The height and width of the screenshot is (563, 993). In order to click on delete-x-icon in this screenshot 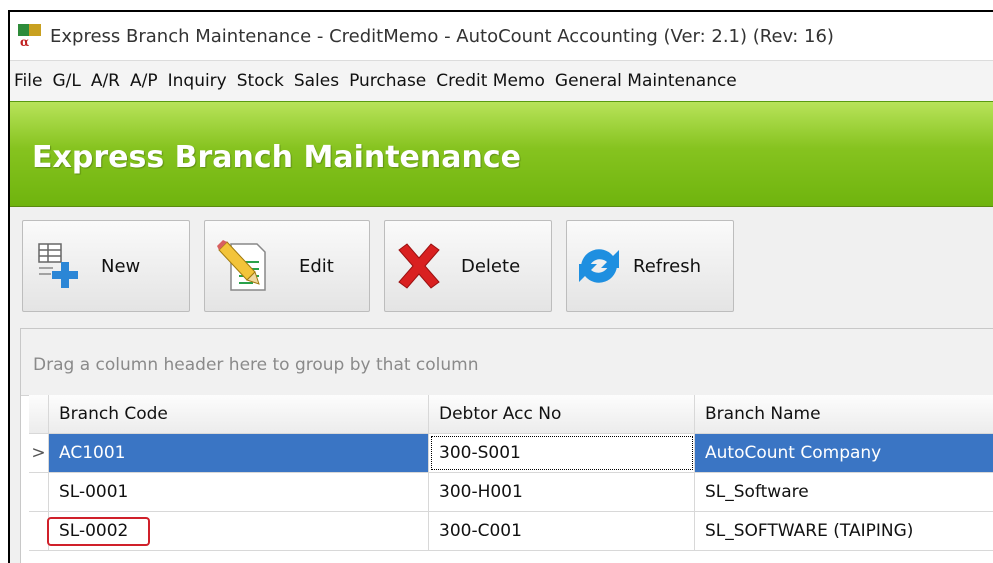, I will do `click(419, 266)`.